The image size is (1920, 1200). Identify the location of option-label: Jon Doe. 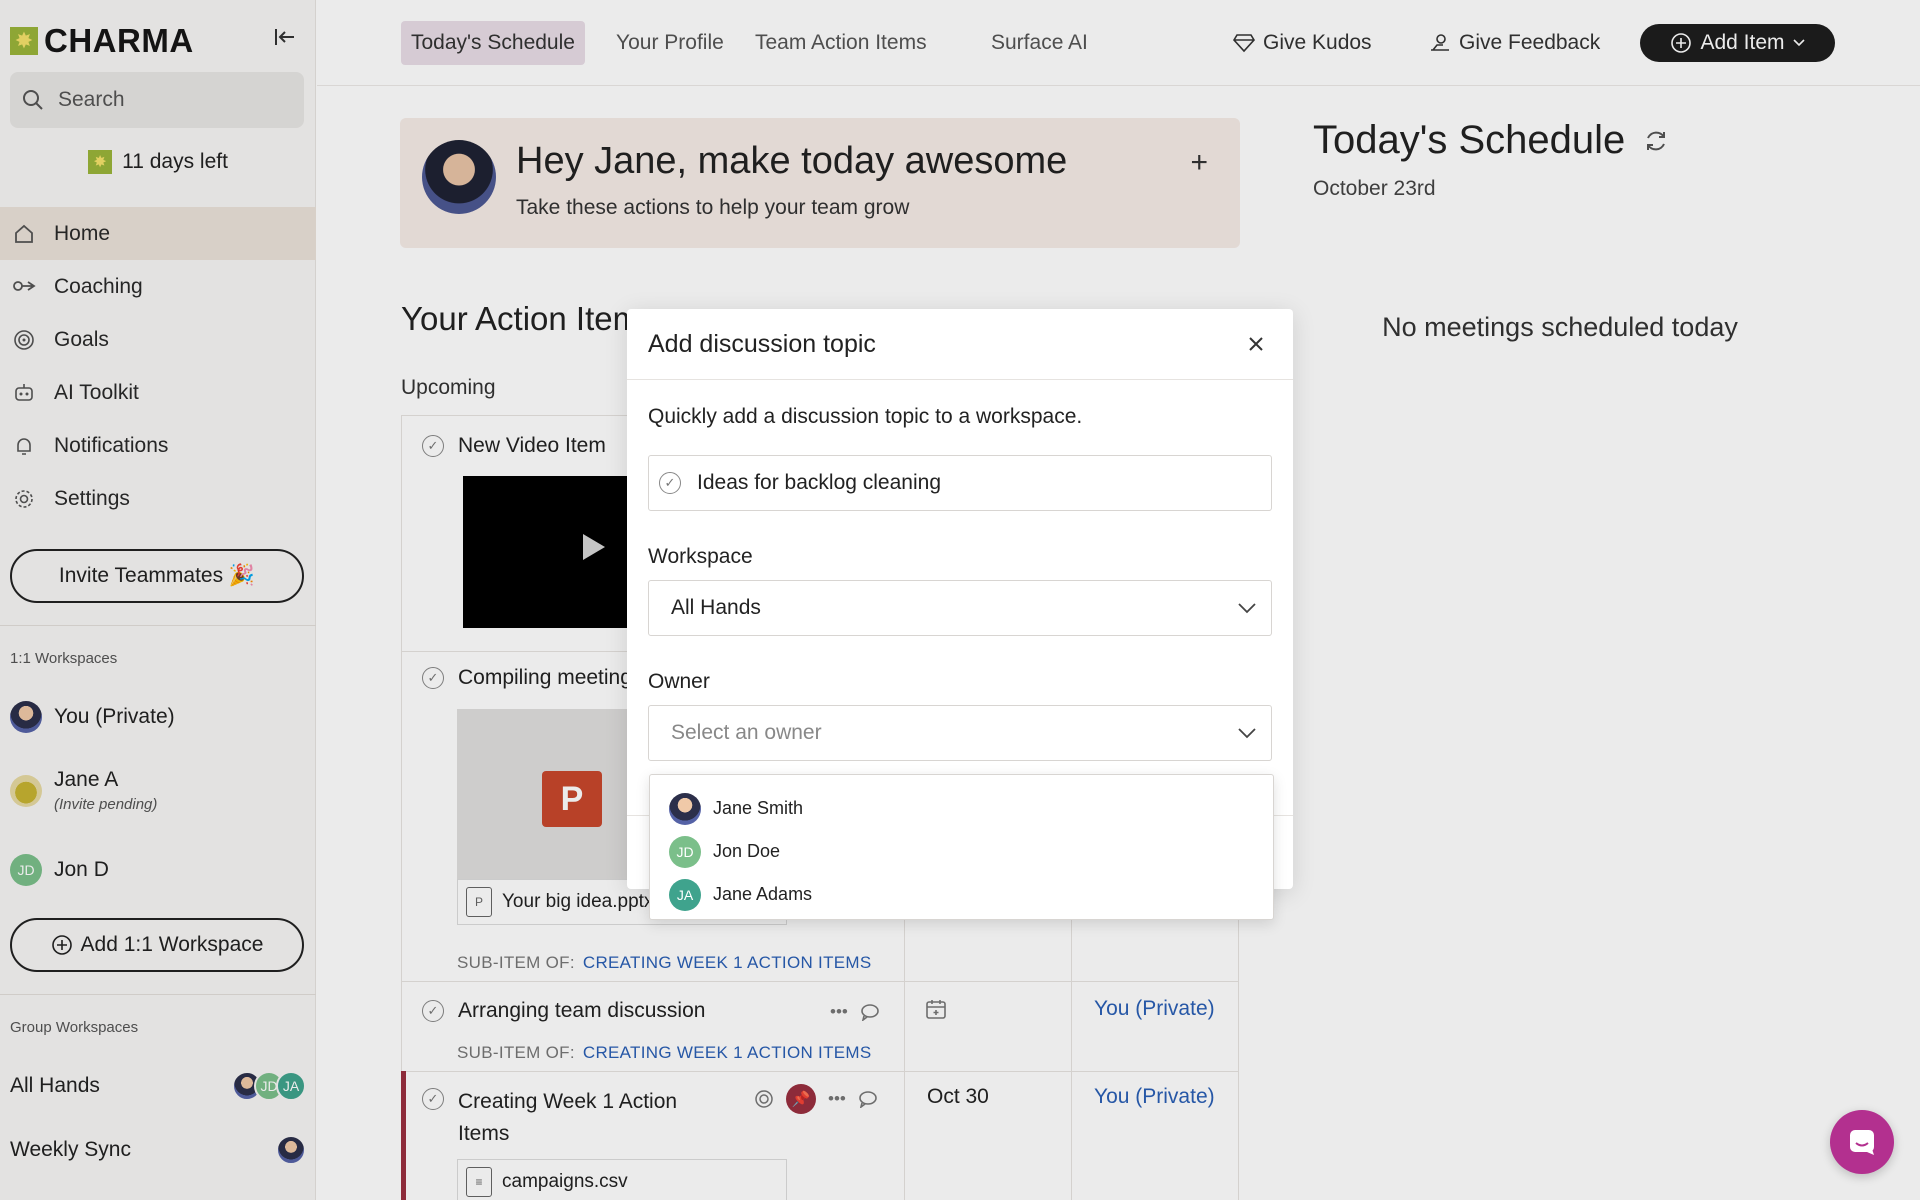
(747, 851).